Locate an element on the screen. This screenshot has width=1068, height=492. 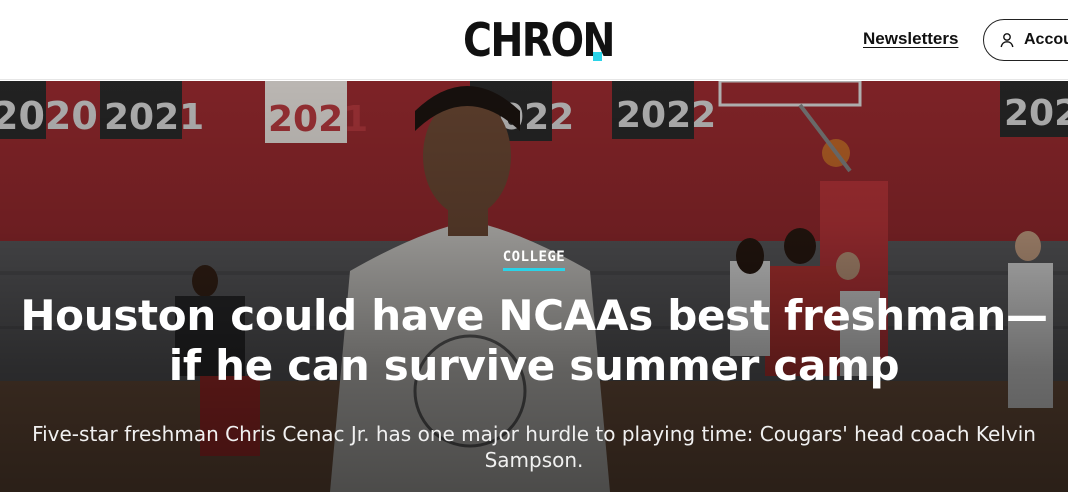
chron-logo: CHRON is located at coordinates (550, 39).